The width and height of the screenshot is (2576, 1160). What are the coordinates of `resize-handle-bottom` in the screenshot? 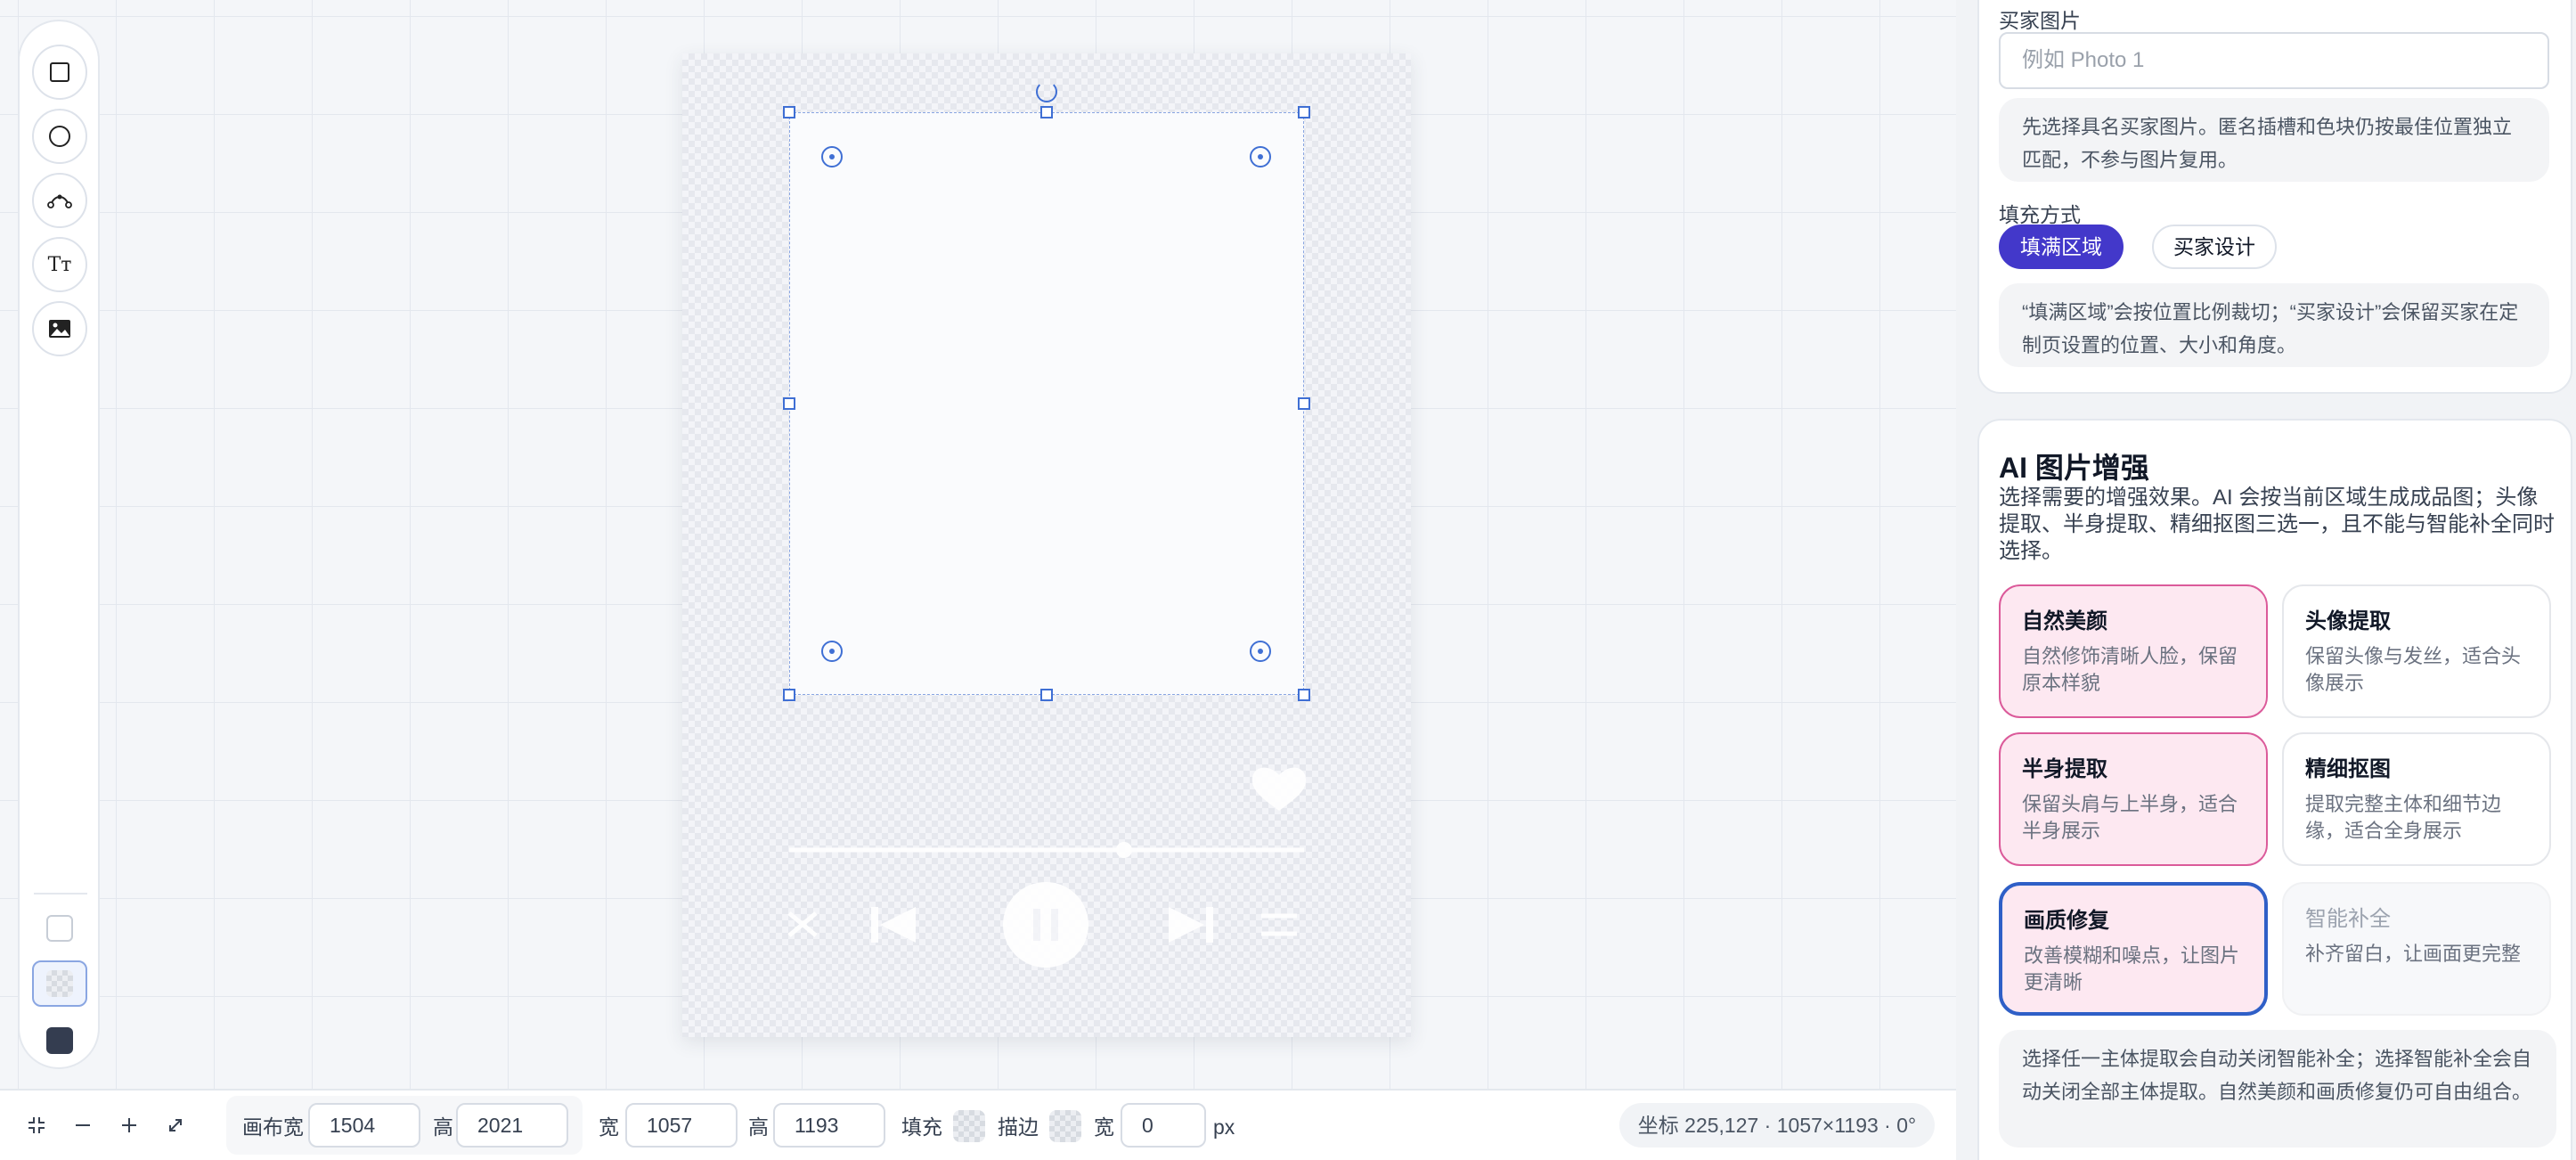 It's located at (1046, 695).